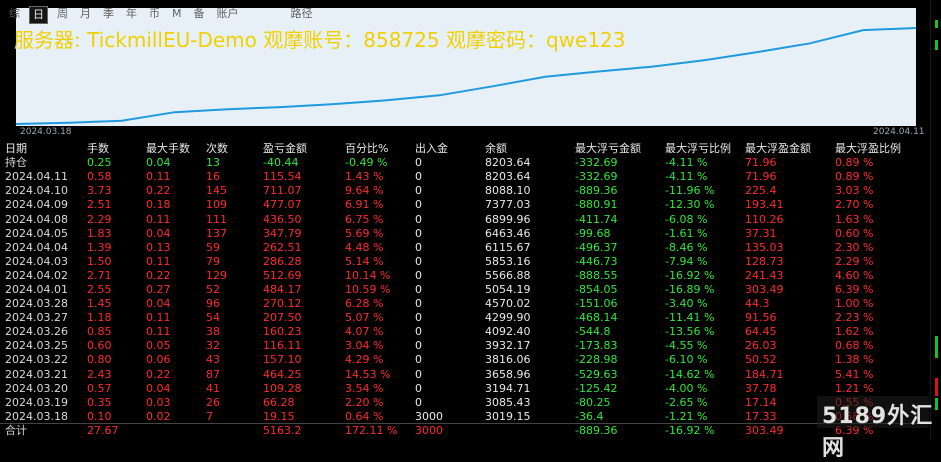  What do you see at coordinates (450, 149) in the screenshot?
I see `column-header: 出入金` at bounding box center [450, 149].